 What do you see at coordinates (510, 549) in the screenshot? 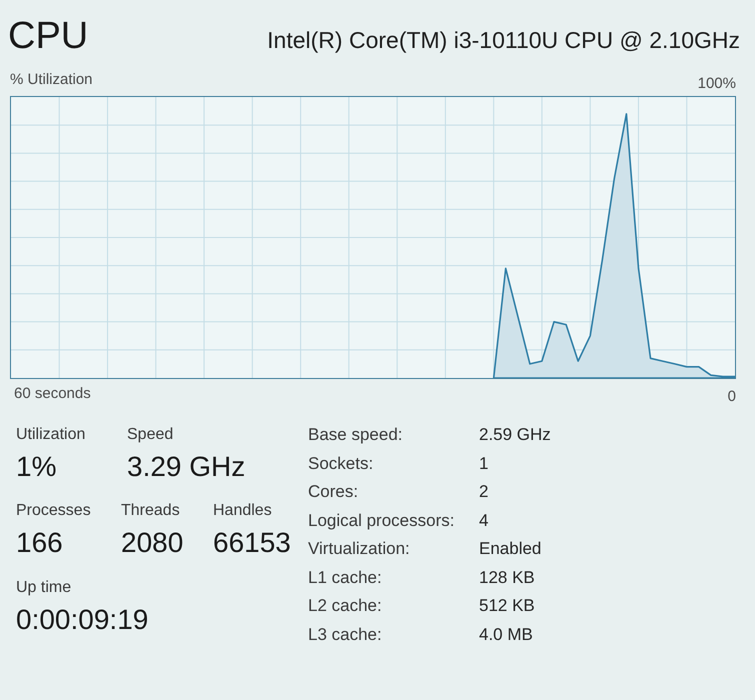
I see `detail-value: Enabled` at bounding box center [510, 549].